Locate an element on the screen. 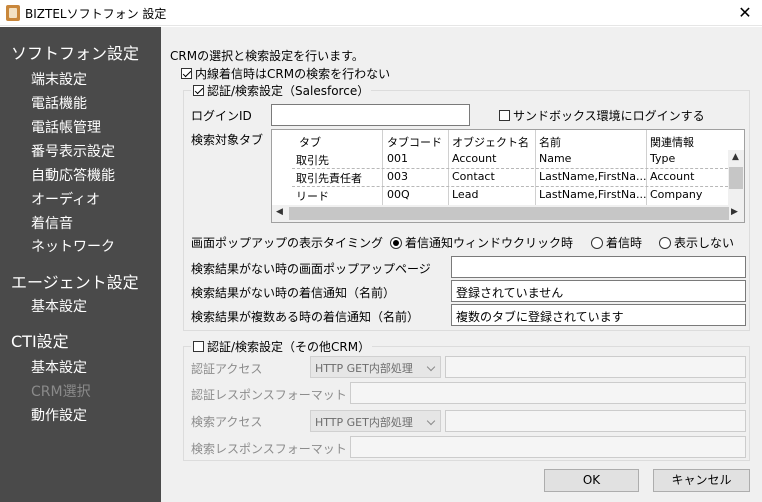  title-bar: BIZTELソフトフォン 設定 ✕ is located at coordinates (381, 13).